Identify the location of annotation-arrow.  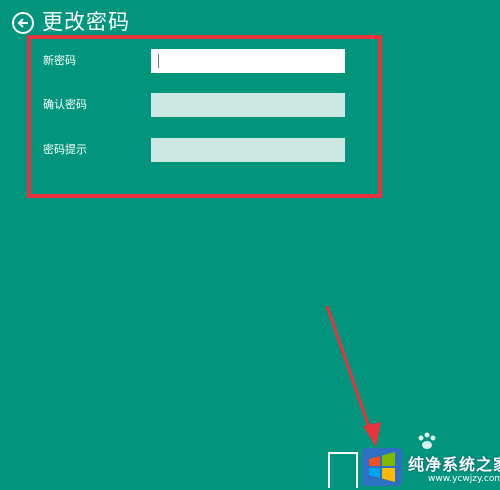
(353, 376).